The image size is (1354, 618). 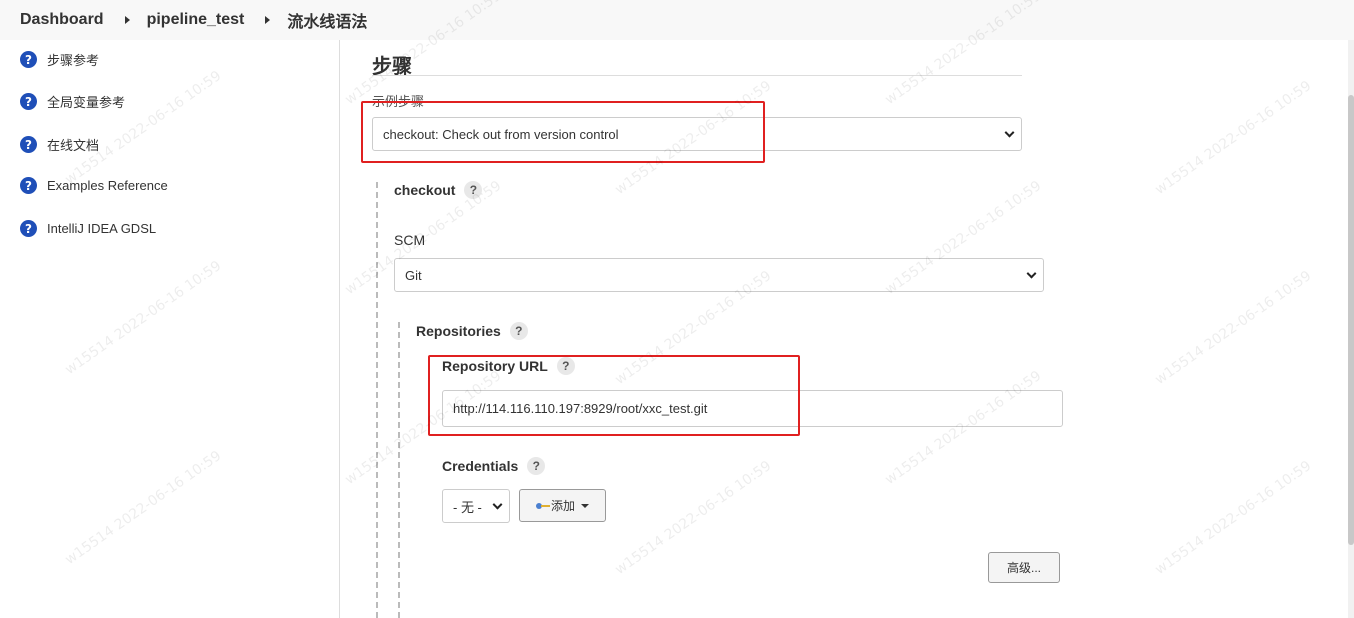 What do you see at coordinates (398, 101) in the screenshot?
I see `sample-step-label: 示例步骤` at bounding box center [398, 101].